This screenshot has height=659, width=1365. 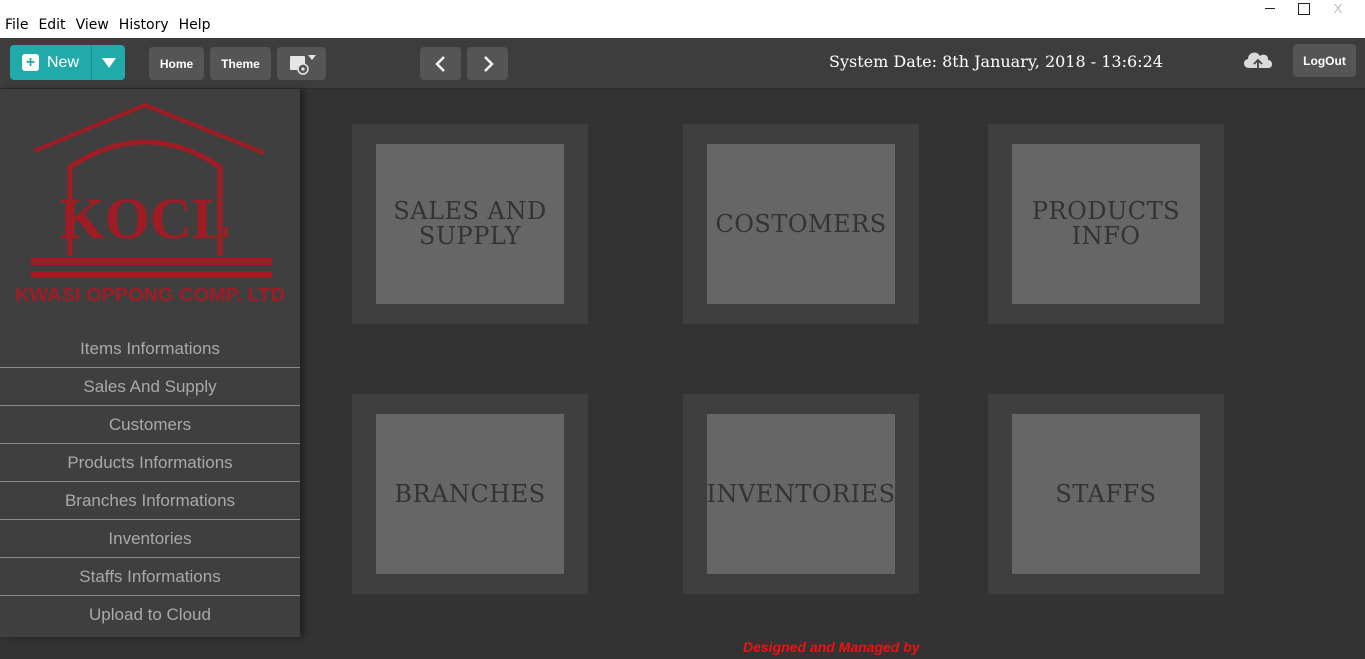 I want to click on company-logo: KOCL KWASI OPPONG COMP. LTD, so click(x=150, y=203).